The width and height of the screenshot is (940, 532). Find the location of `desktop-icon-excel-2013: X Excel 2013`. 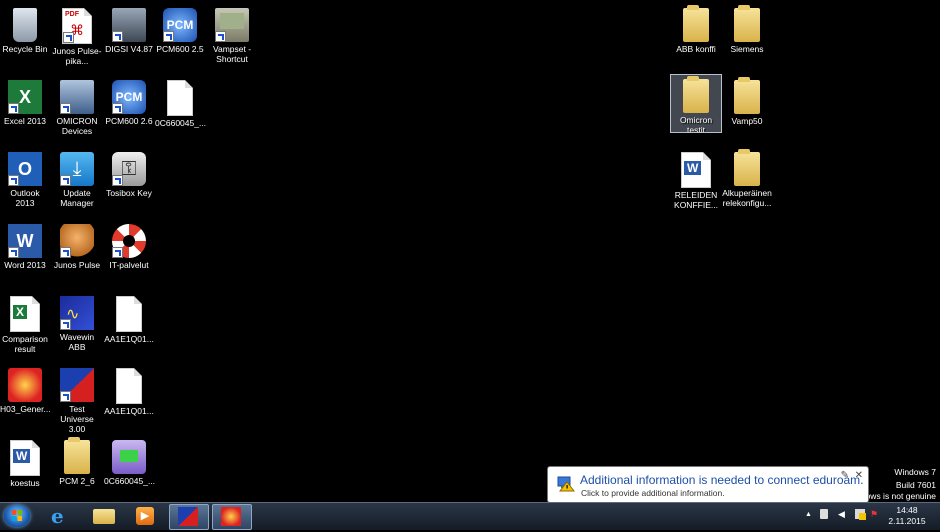

desktop-icon-excel-2013: X Excel 2013 is located at coordinates (25, 101).